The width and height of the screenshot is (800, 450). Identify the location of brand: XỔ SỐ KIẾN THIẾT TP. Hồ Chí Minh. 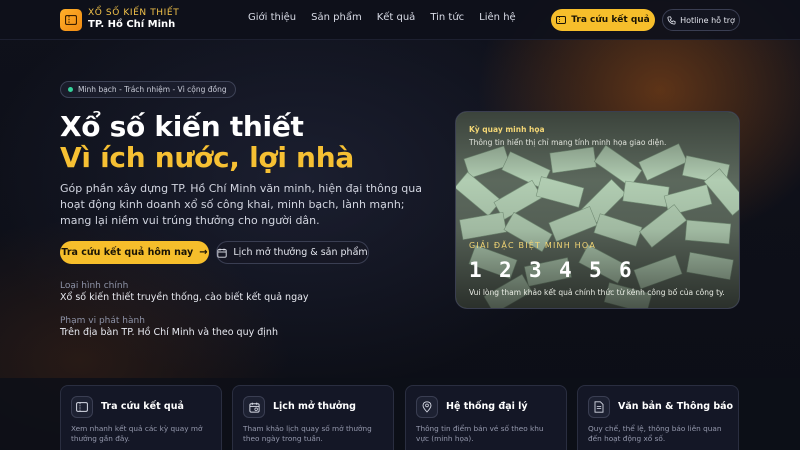
(133, 19).